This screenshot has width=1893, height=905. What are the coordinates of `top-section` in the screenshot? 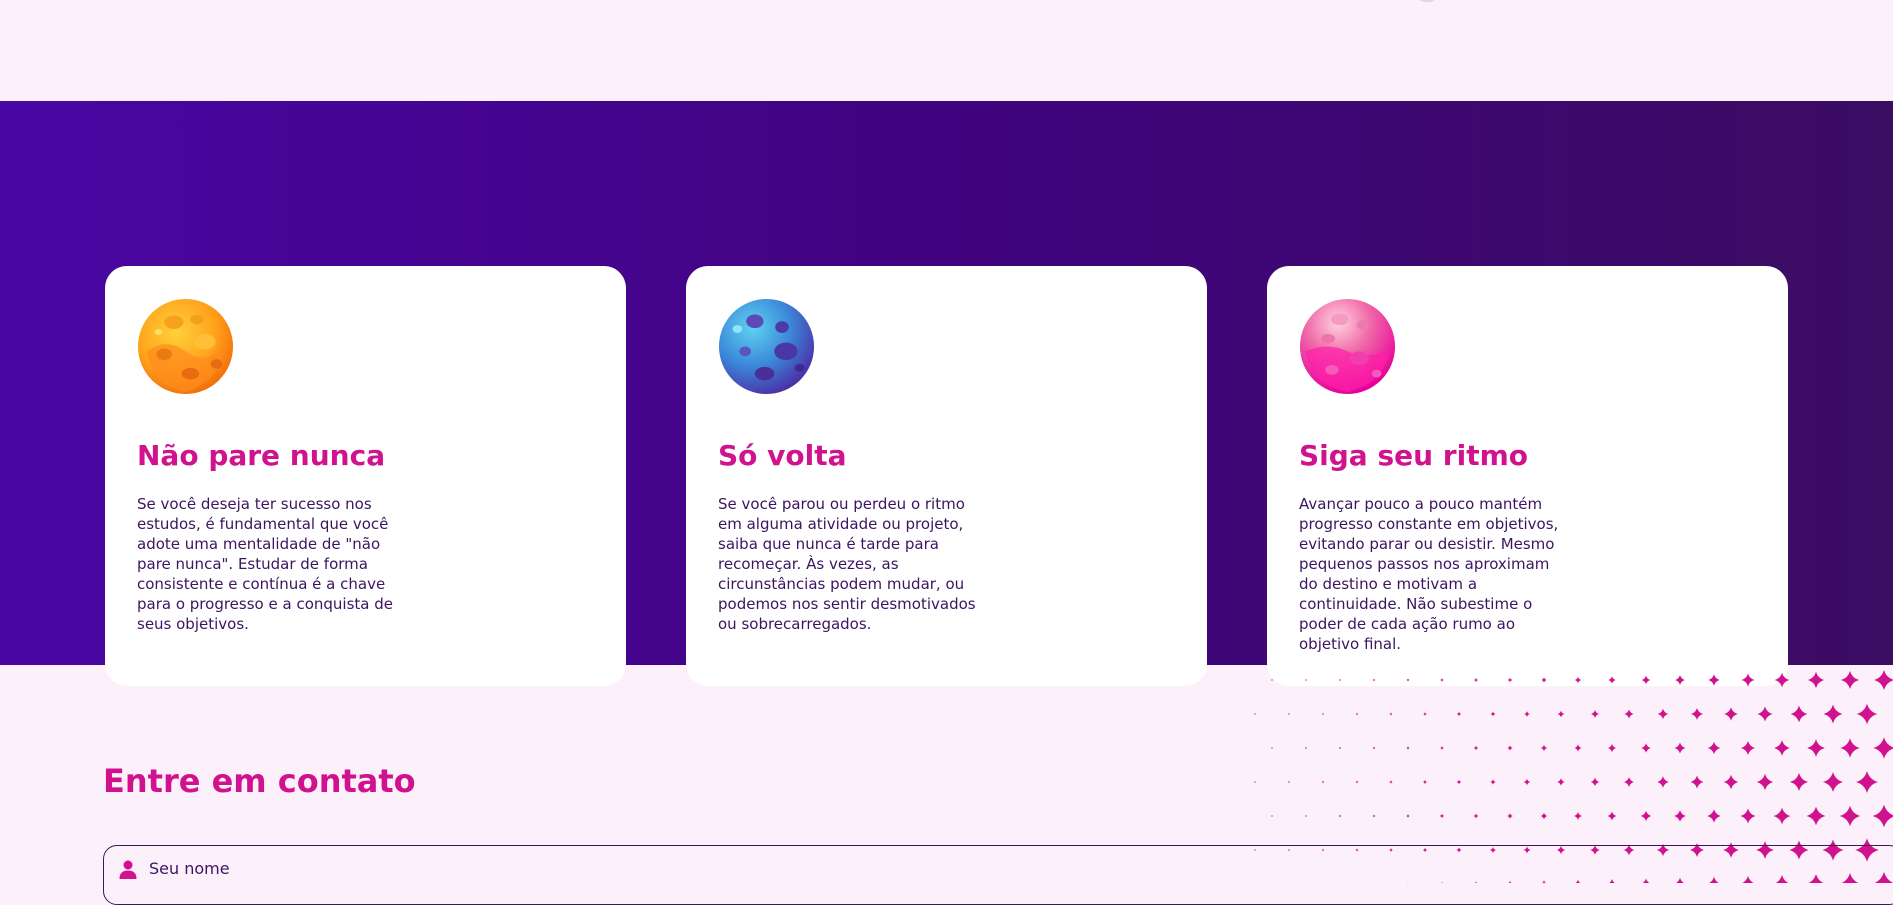 It's located at (946, 50).